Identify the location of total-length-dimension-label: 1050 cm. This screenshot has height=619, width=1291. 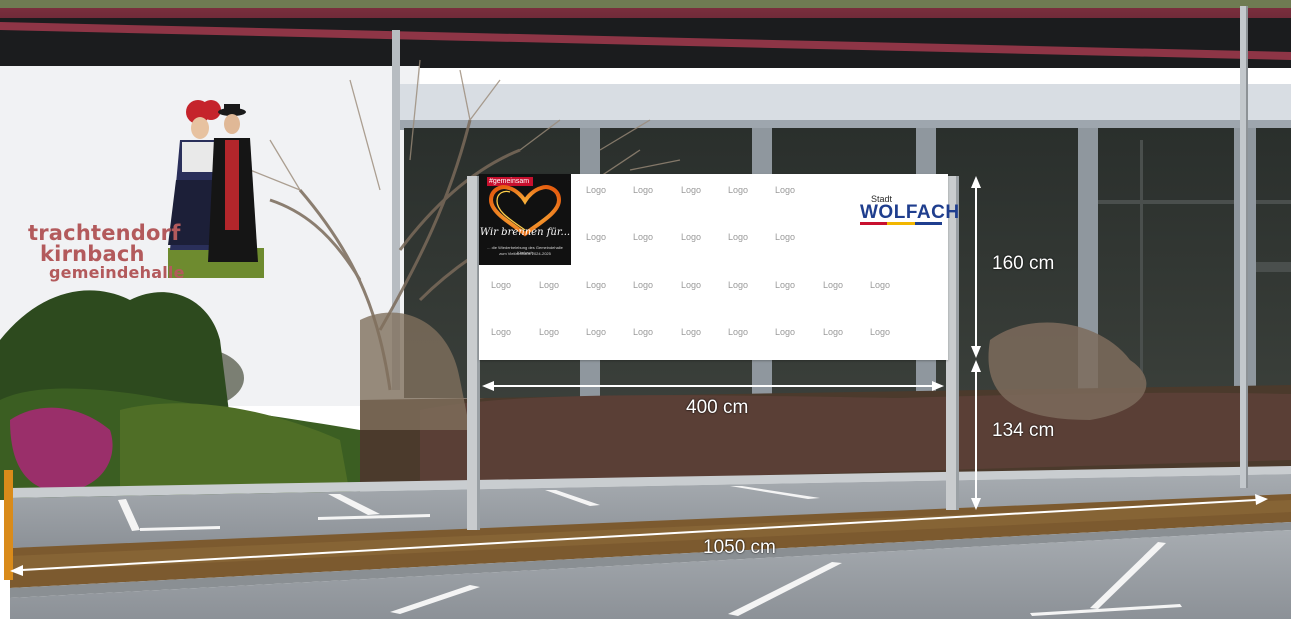
(739, 547).